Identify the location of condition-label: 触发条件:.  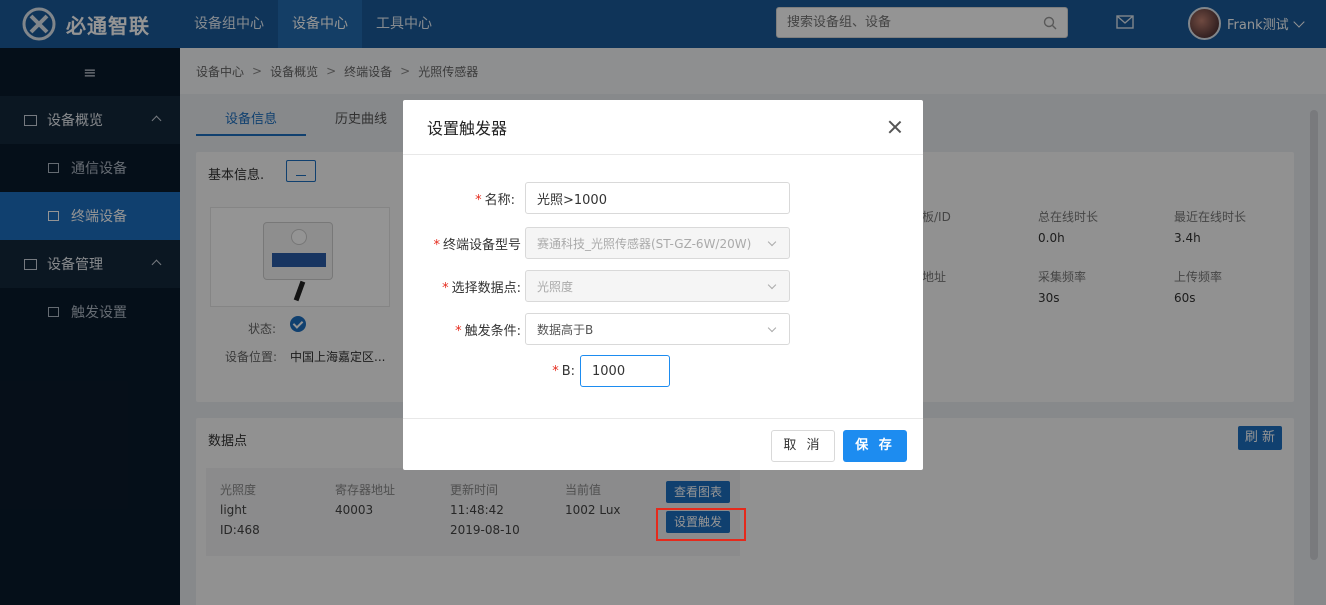
(492, 331).